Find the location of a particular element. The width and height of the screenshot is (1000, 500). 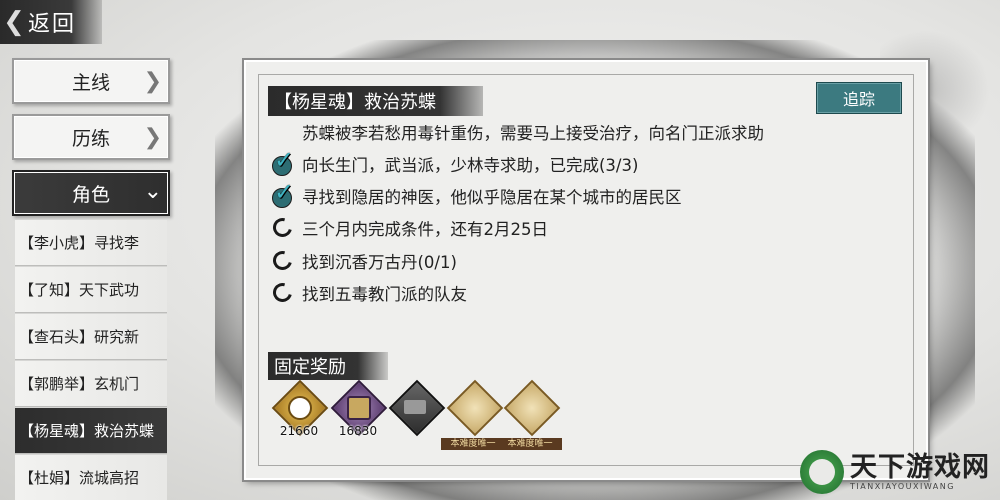

watermark: 天下游戏网 TIANXIAYOUXIWANG is located at coordinates (895, 472).